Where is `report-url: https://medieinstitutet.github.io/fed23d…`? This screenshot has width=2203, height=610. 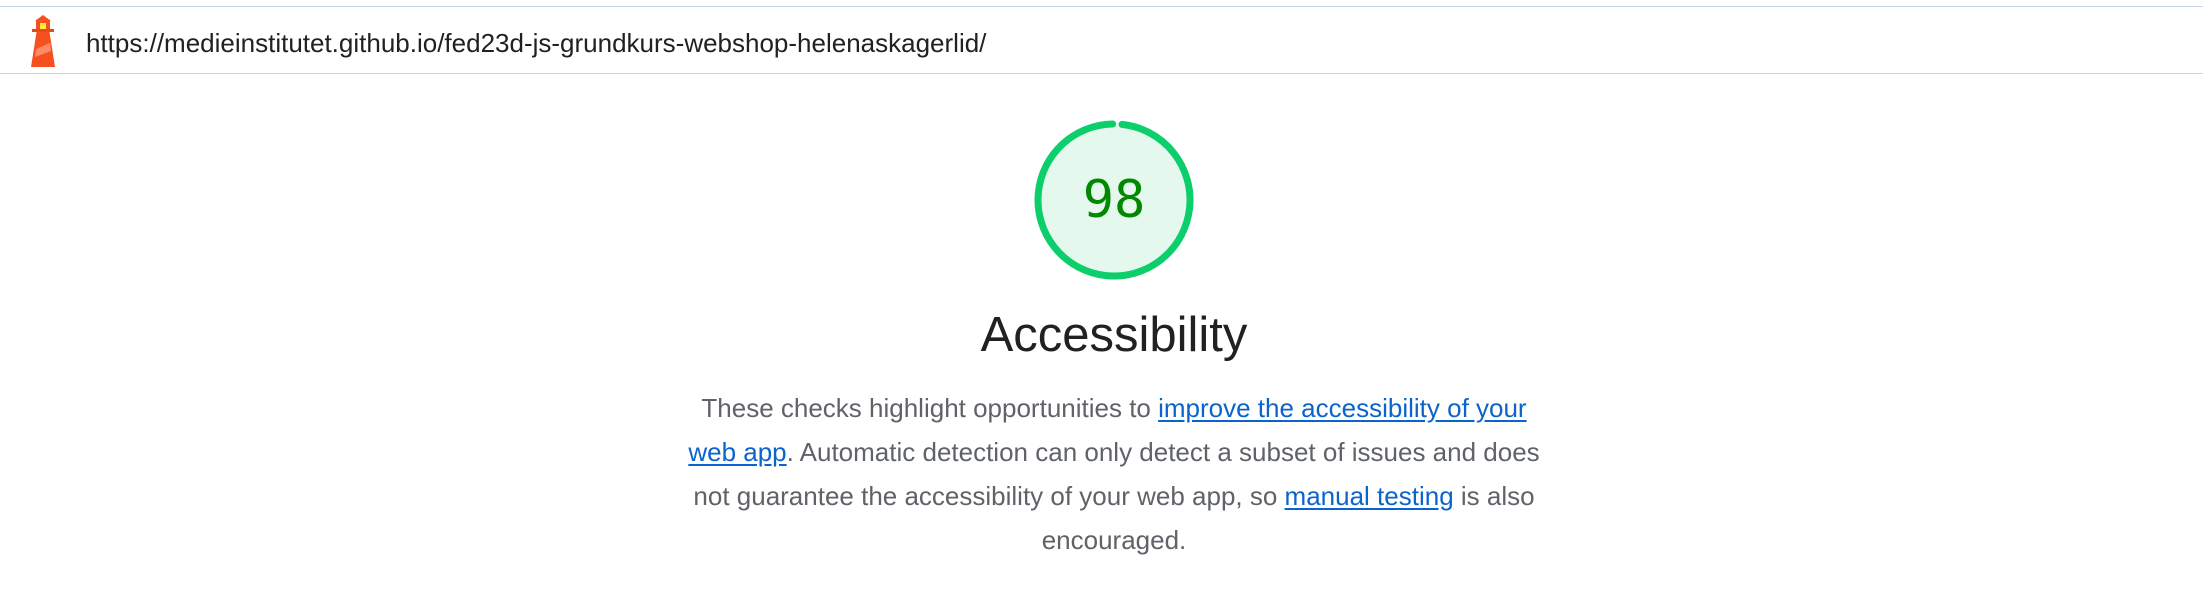 report-url: https://medieinstitutet.github.io/fed23d… is located at coordinates (536, 43).